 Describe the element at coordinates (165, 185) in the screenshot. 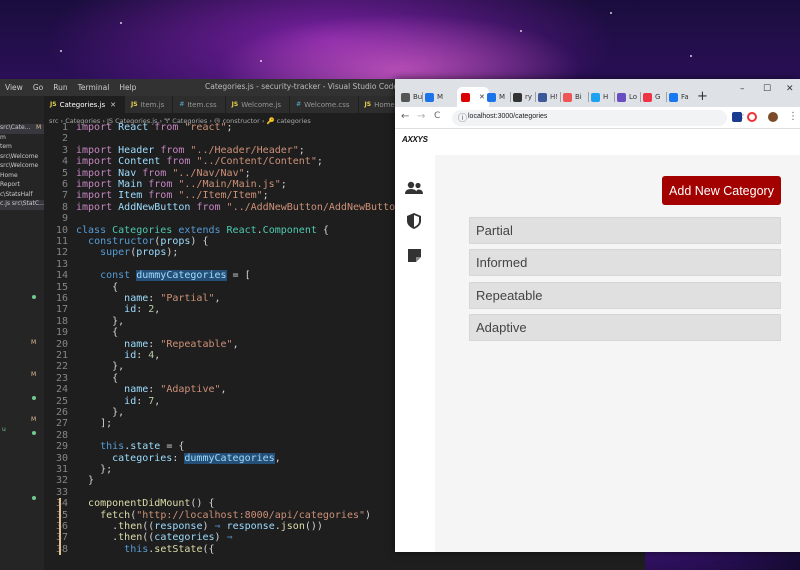

I see `code-line: 6 import Main from "../Main/Main.js";` at that location.